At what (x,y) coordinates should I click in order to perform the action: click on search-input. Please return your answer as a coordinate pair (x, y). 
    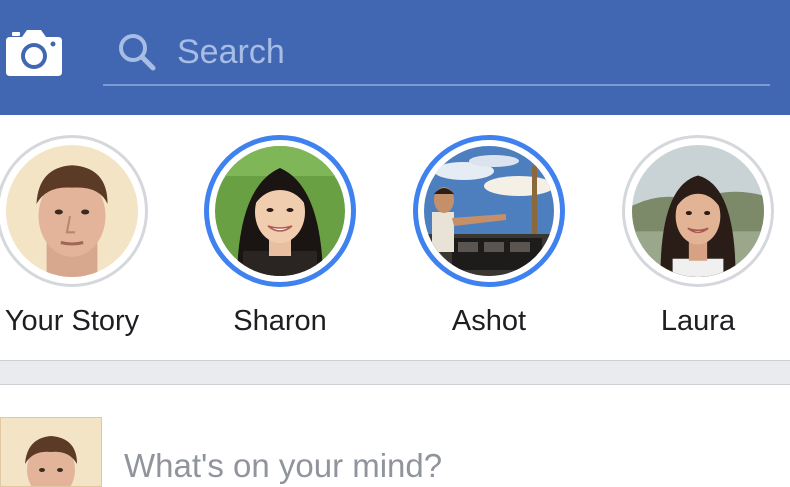
    Looking at the image, I should click on (457, 52).